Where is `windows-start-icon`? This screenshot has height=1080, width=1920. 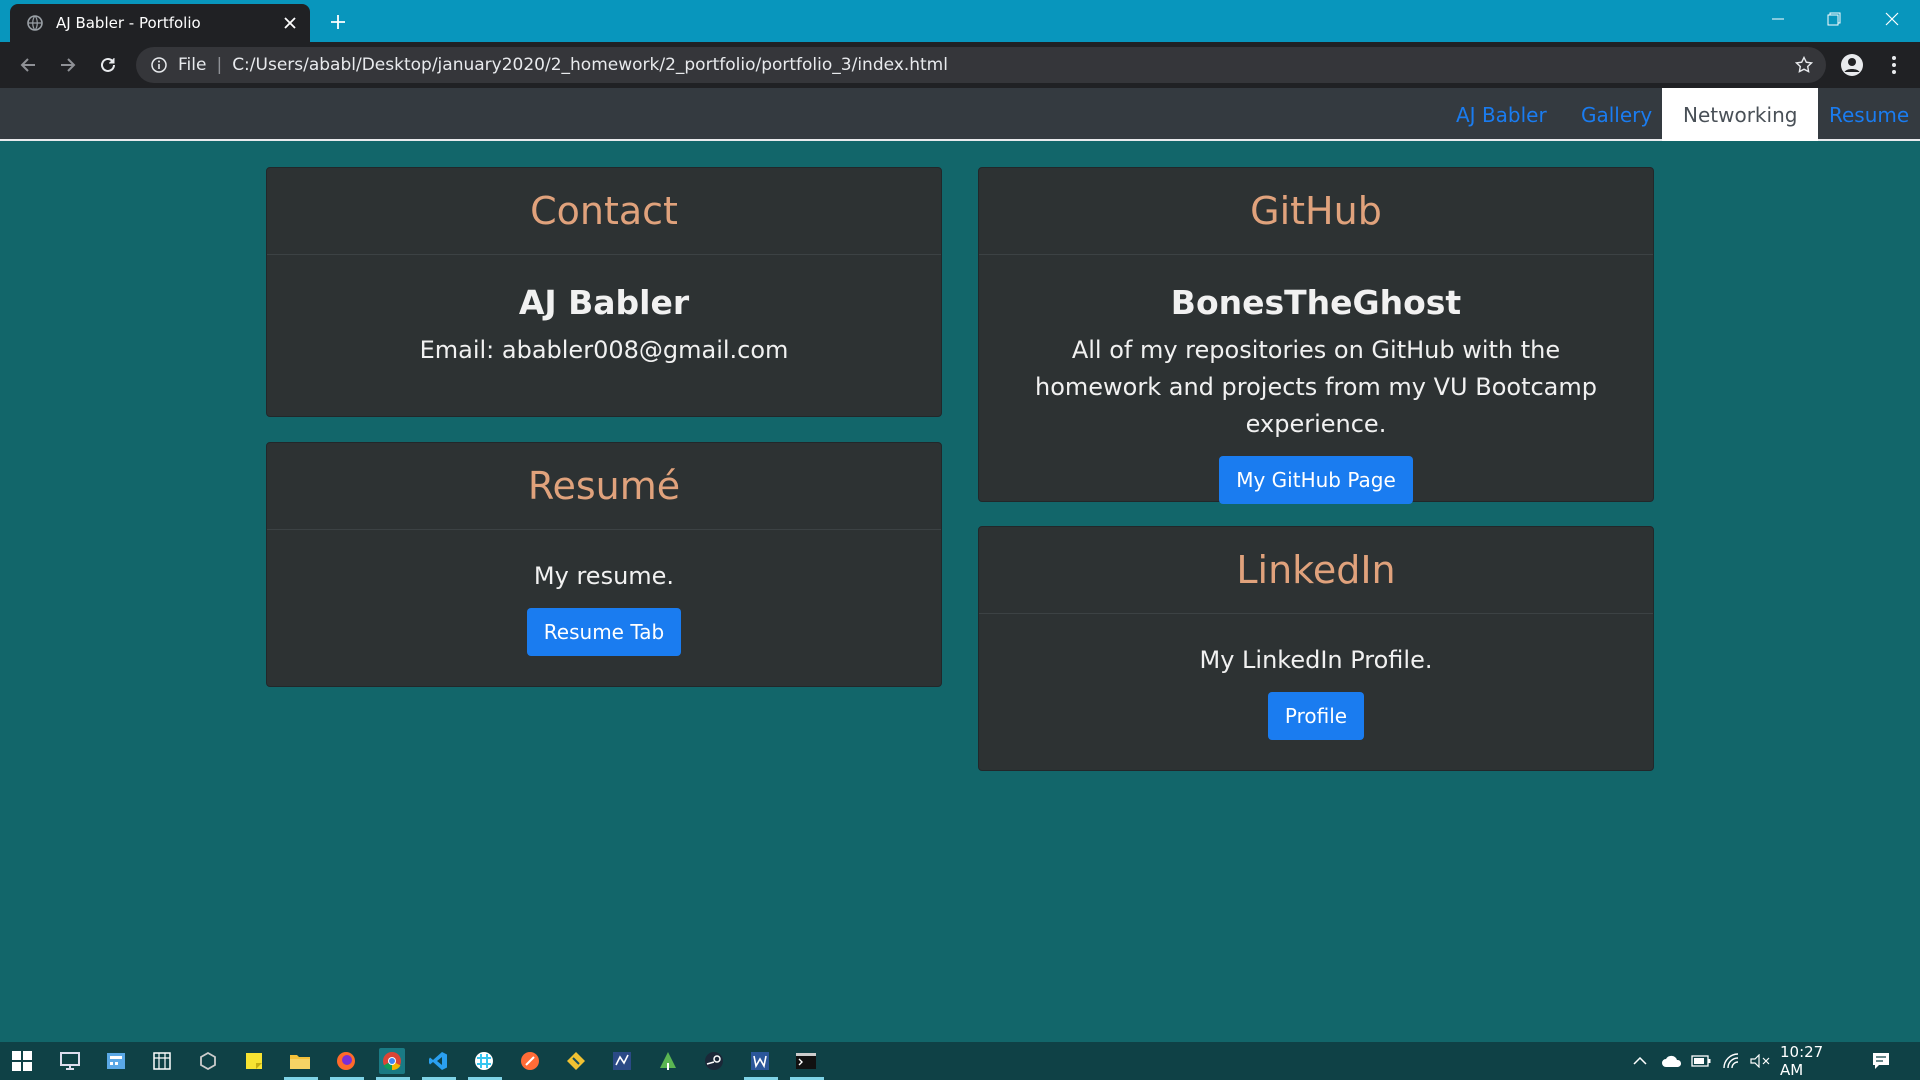 windows-start-icon is located at coordinates (22, 1061).